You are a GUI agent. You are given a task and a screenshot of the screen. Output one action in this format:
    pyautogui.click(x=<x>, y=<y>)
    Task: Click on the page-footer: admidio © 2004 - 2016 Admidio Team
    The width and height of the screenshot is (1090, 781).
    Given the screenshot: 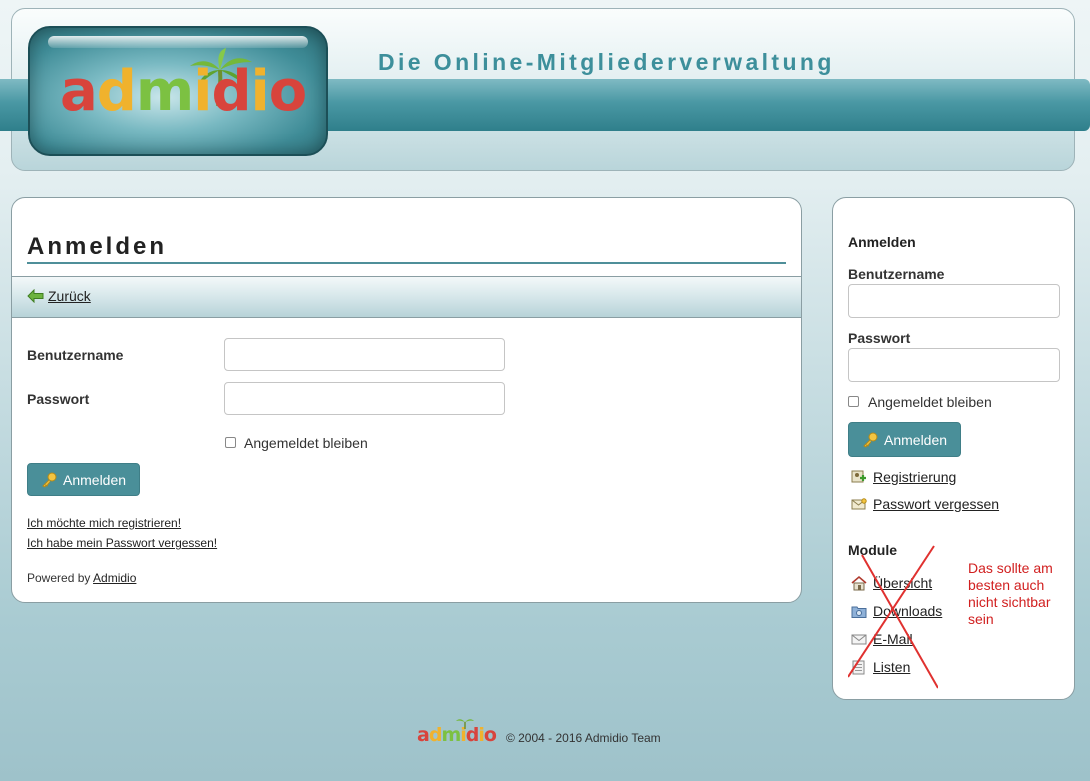 What is the action you would take?
    pyautogui.click(x=539, y=732)
    